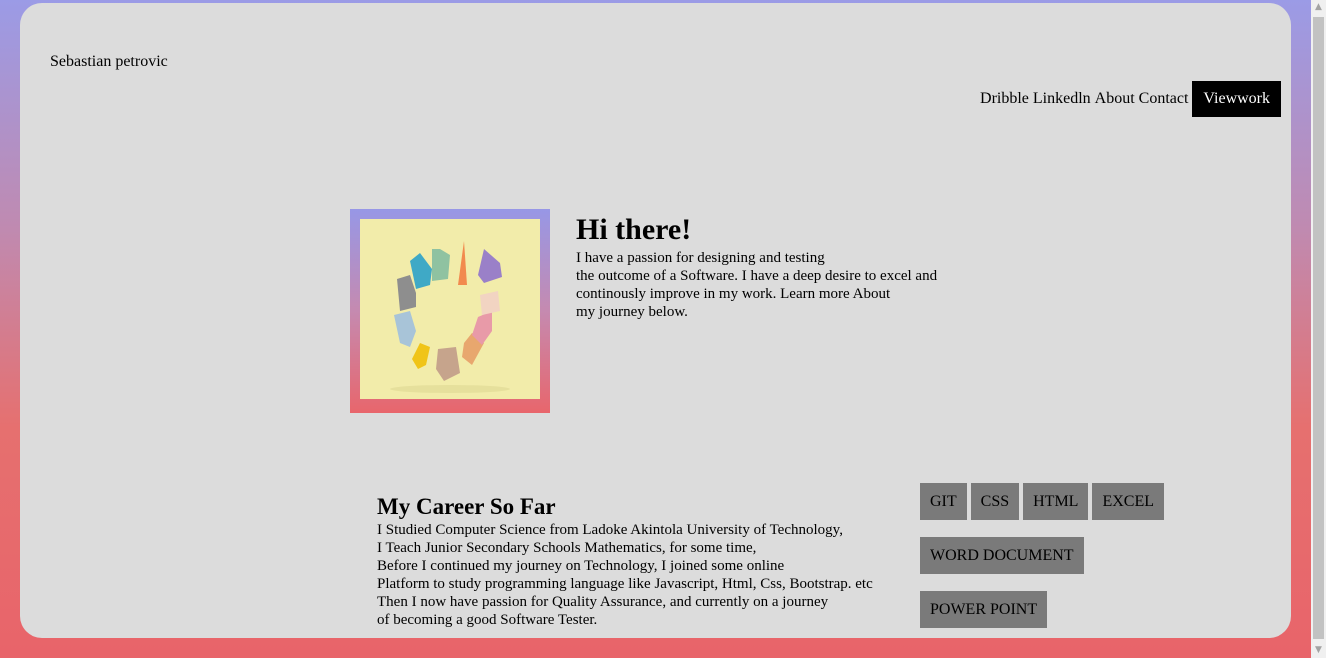 The image size is (1326, 658). Describe the element at coordinates (1115, 99) in the screenshot. I see `nav-link-about: About` at that location.